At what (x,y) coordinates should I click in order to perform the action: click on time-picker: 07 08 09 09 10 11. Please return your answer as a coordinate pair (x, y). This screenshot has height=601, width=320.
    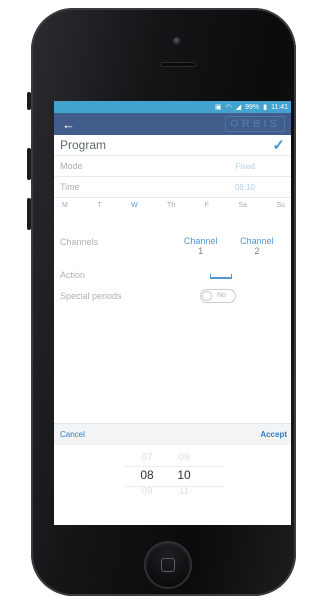
    Looking at the image, I should click on (172, 485).